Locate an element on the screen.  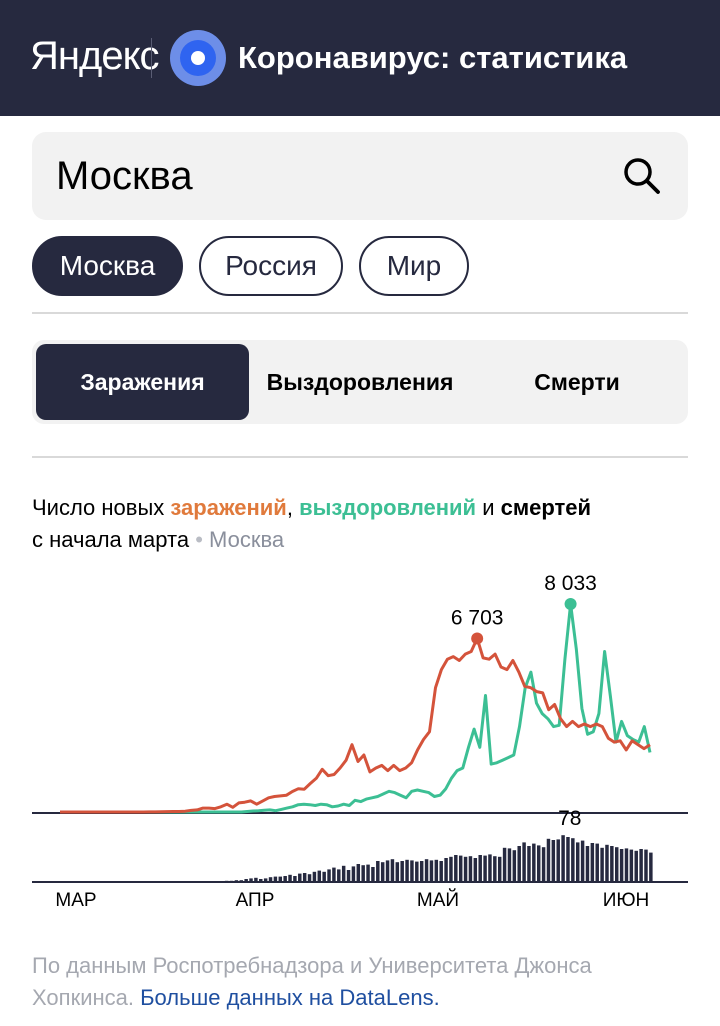
infections-peak-label: 6 703 is located at coordinates (477, 617).